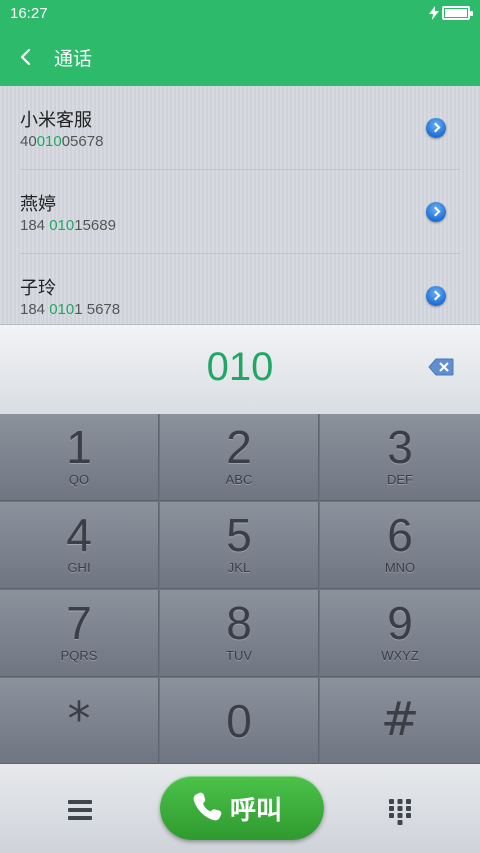 The height and width of the screenshot is (853, 480). What do you see at coordinates (38, 204) in the screenshot?
I see `contact-name: 燕婷` at bounding box center [38, 204].